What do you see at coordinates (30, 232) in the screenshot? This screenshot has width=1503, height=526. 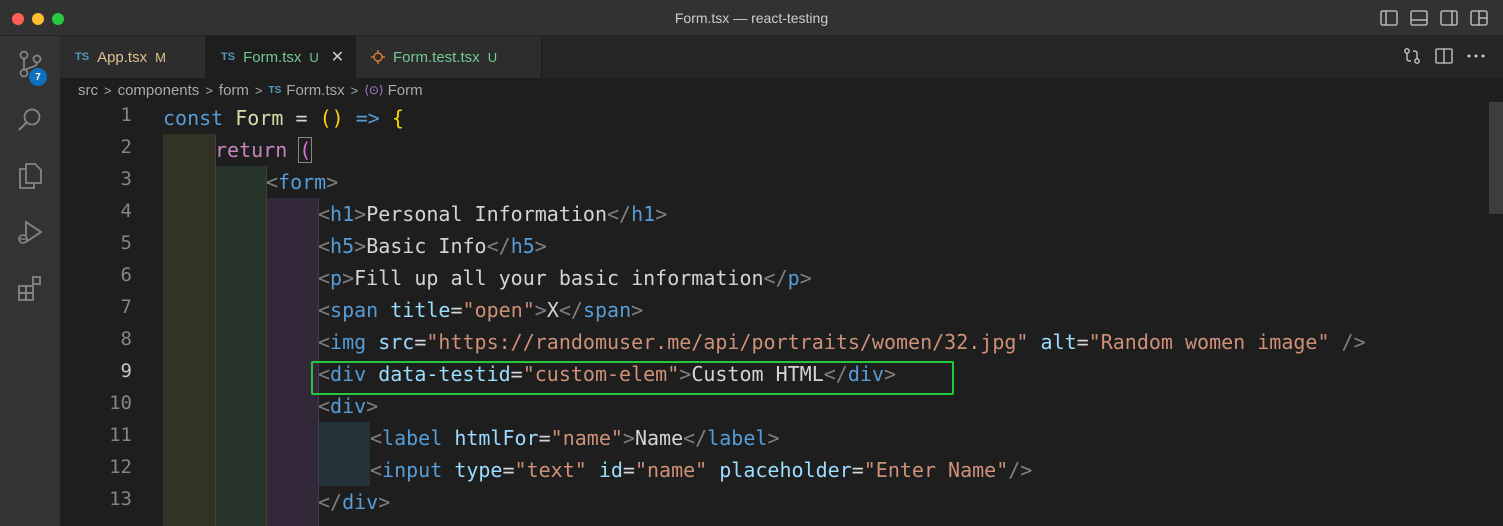 I see `run-debug-icon` at bounding box center [30, 232].